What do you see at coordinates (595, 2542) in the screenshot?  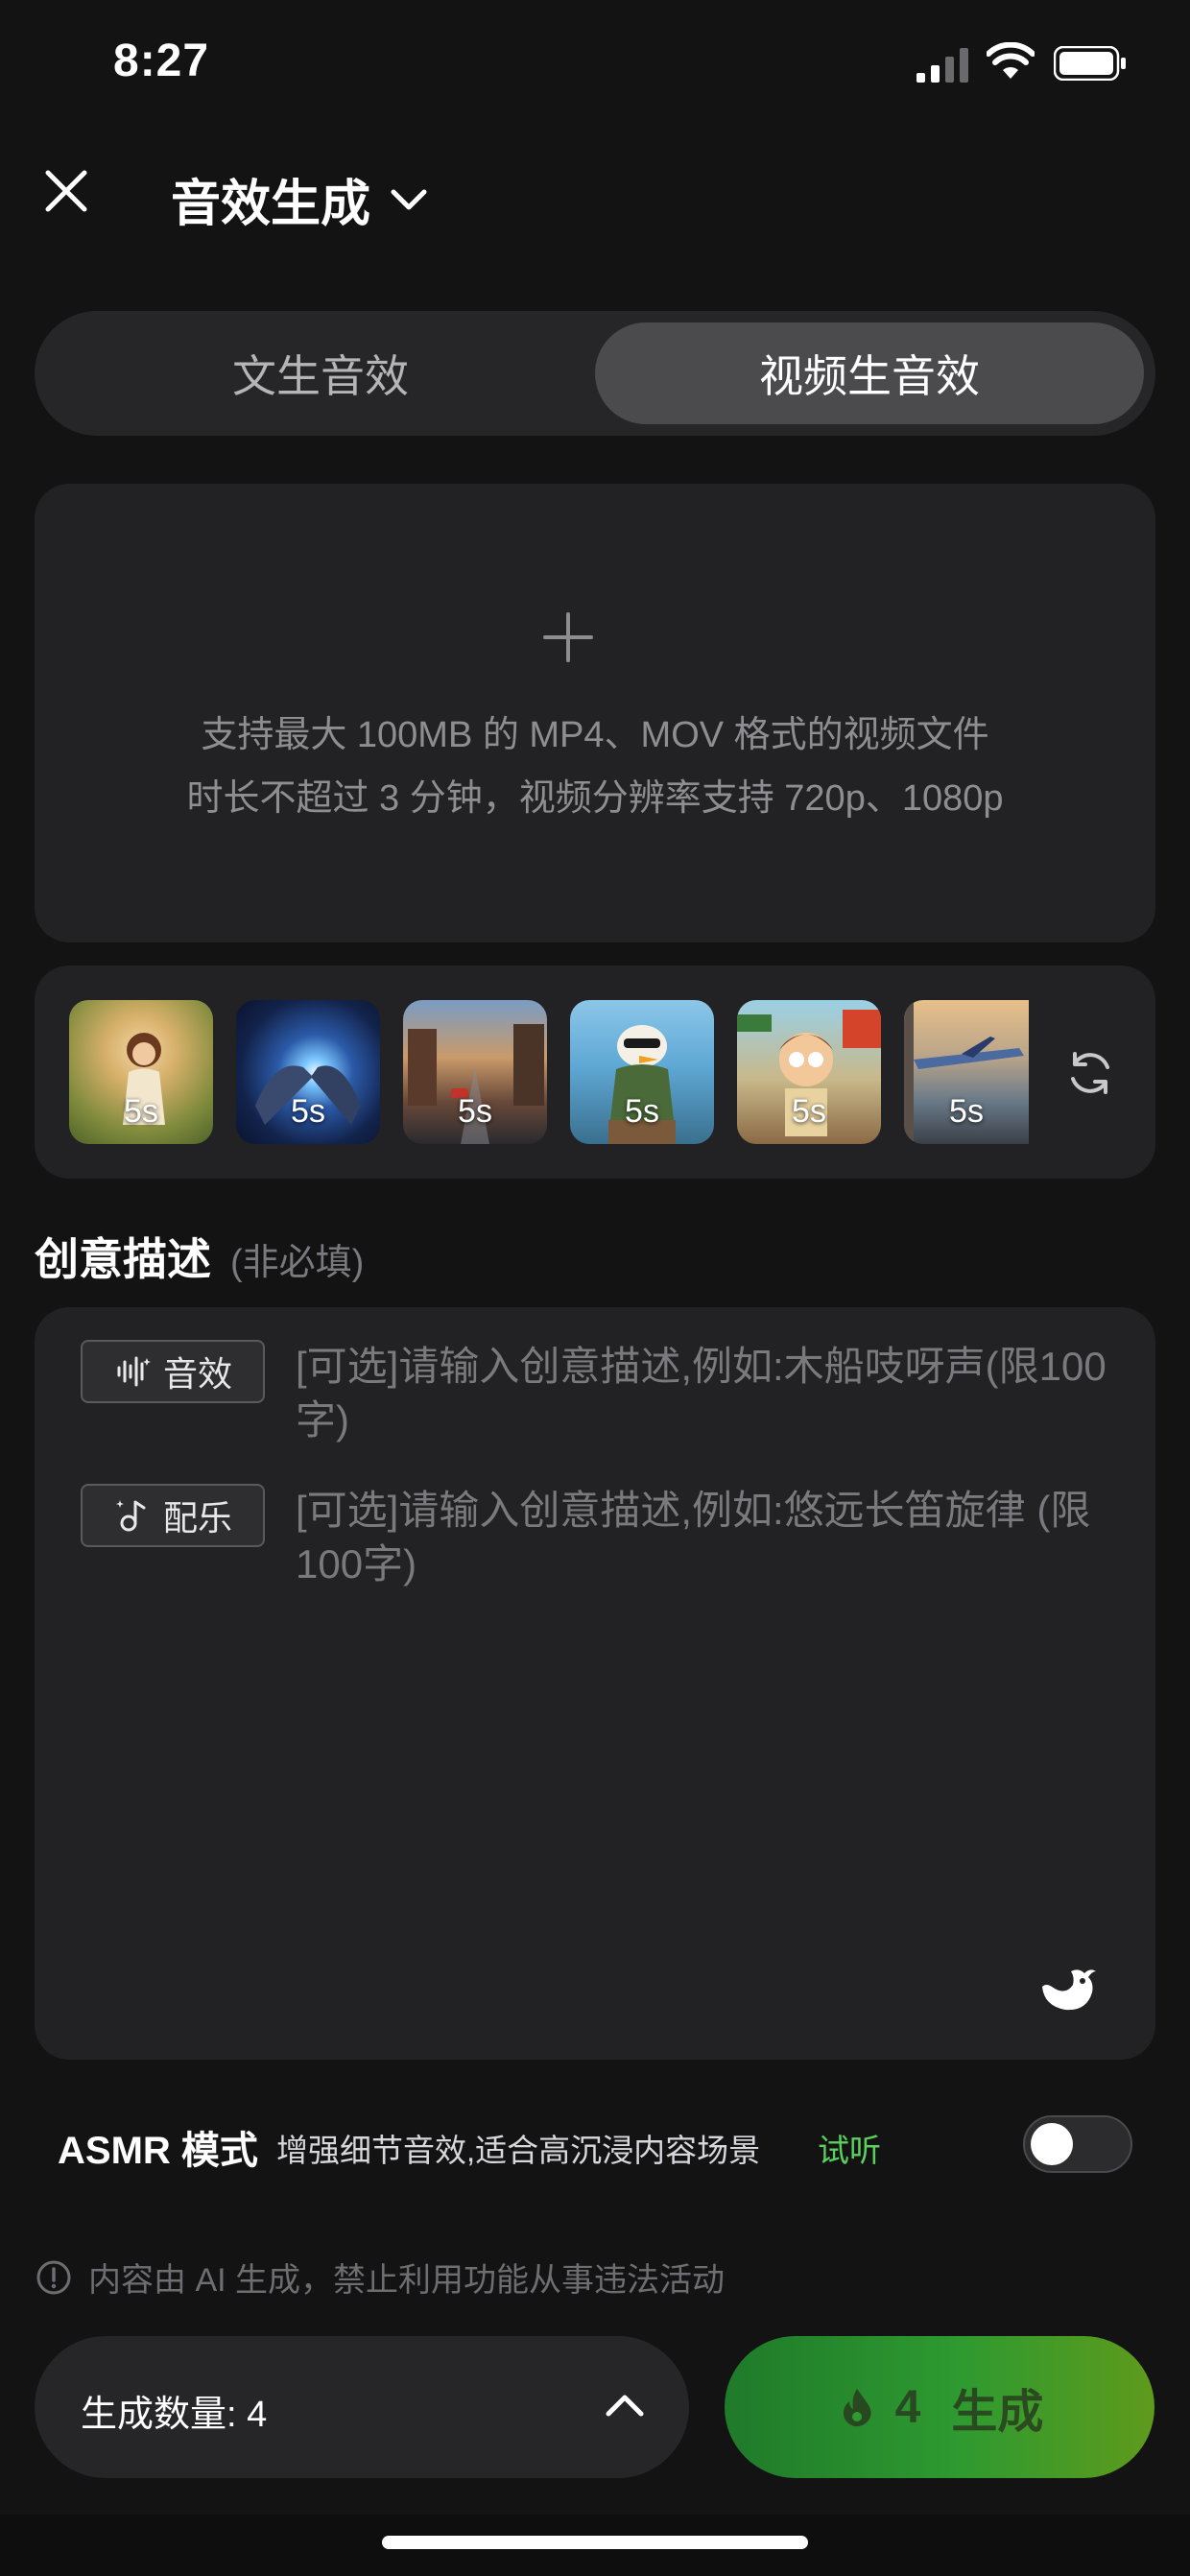 I see `home-indicator` at bounding box center [595, 2542].